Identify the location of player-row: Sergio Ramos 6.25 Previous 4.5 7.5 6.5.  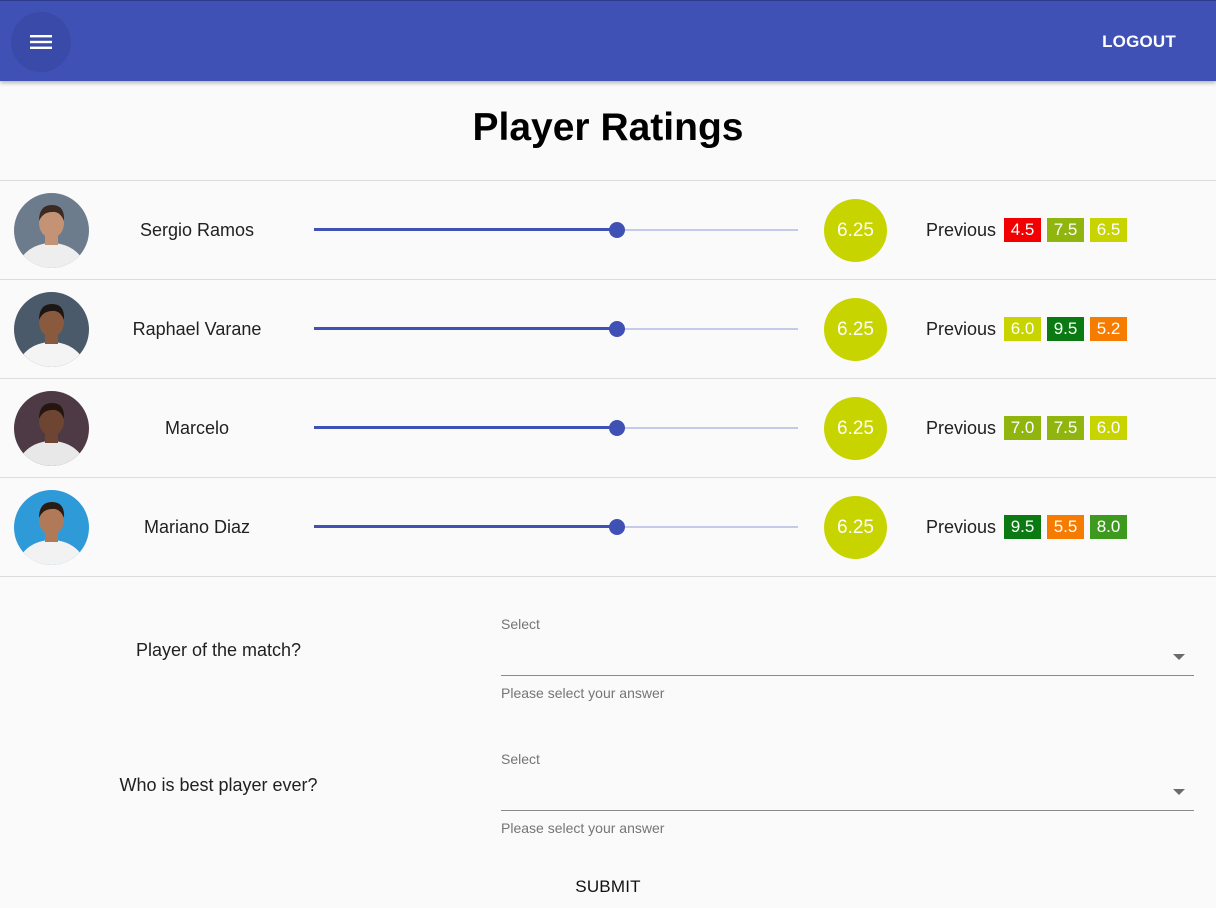
(608, 230).